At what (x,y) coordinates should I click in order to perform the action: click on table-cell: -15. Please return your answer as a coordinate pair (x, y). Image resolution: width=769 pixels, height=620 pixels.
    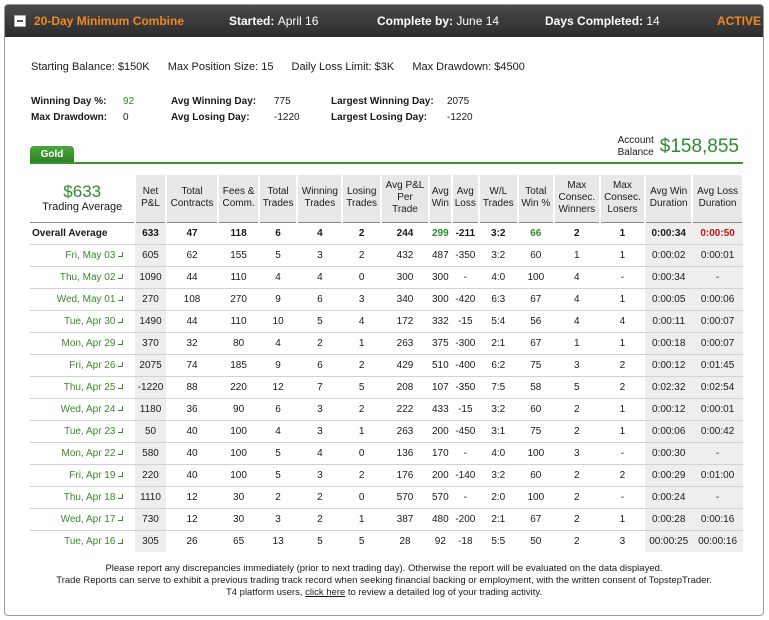
    Looking at the image, I should click on (465, 408).